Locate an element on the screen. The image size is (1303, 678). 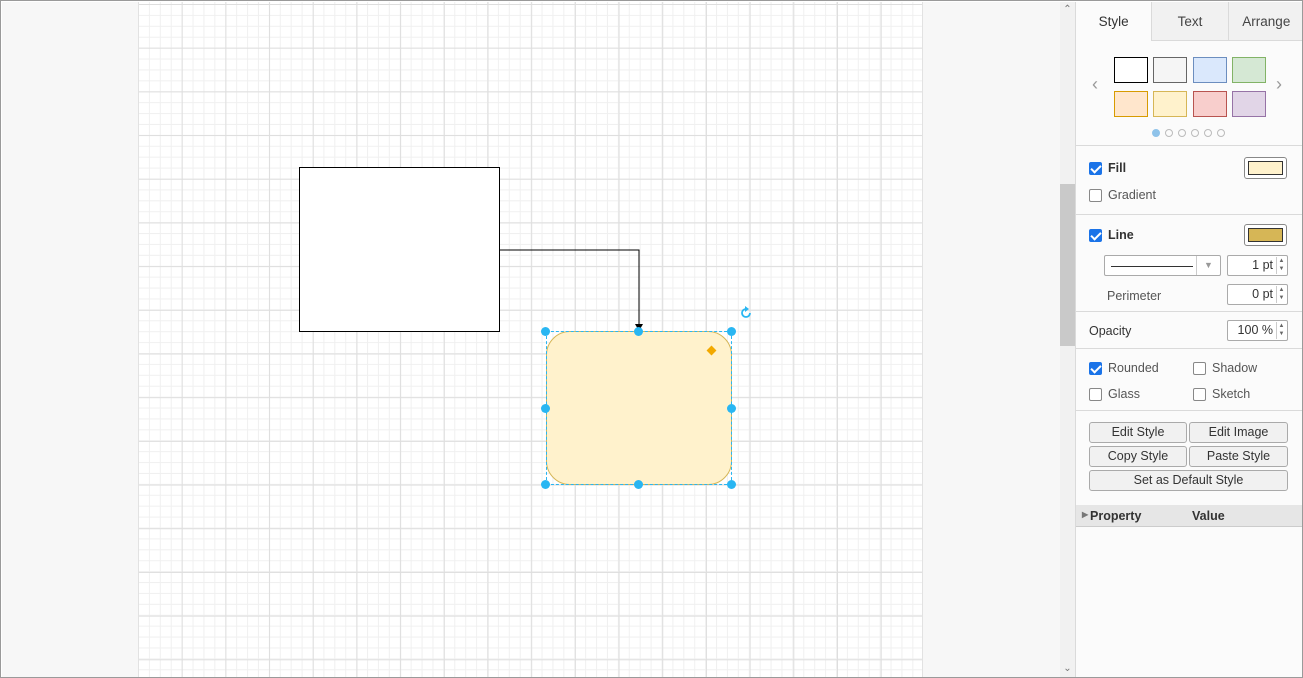
perimeter-row: Perimeter is located at coordinates (1134, 296).